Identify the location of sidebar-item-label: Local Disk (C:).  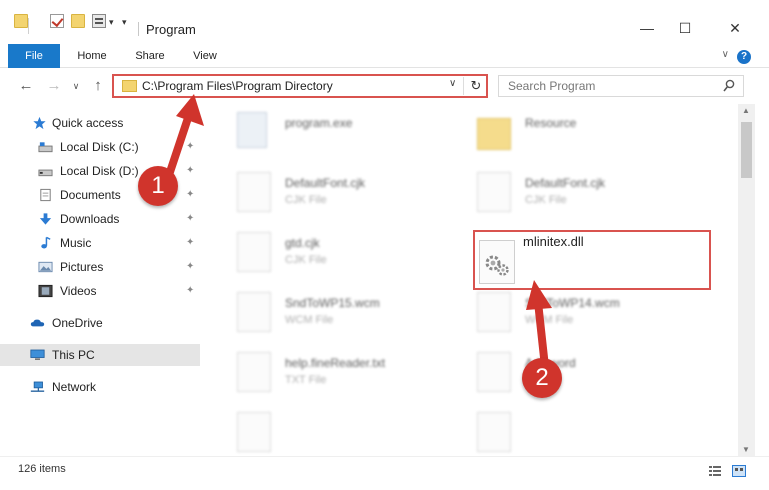
(99, 147).